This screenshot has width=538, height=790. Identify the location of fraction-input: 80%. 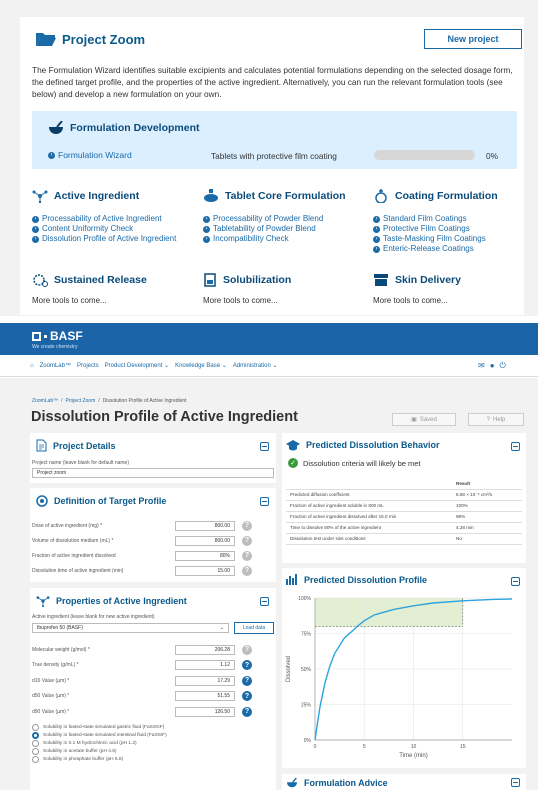
(205, 555).